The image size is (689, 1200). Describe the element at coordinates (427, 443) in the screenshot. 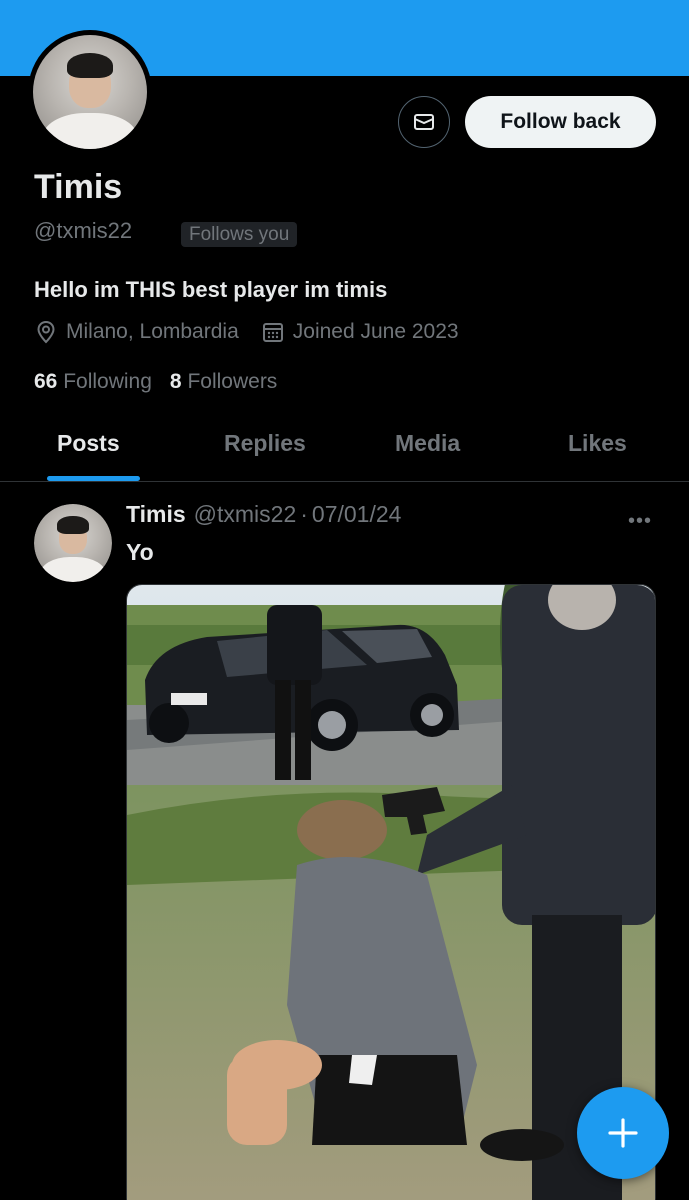

I see `tab-media: Media` at that location.